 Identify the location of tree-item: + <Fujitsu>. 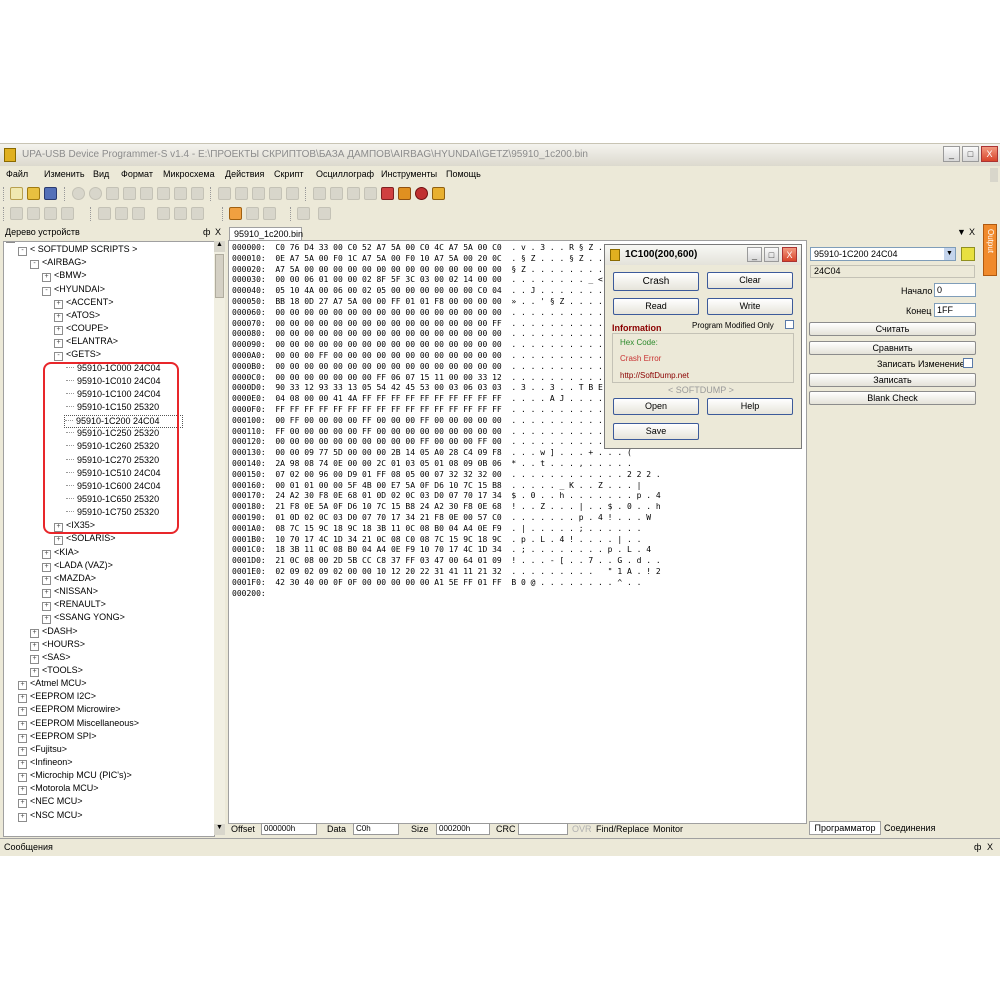
(42, 750).